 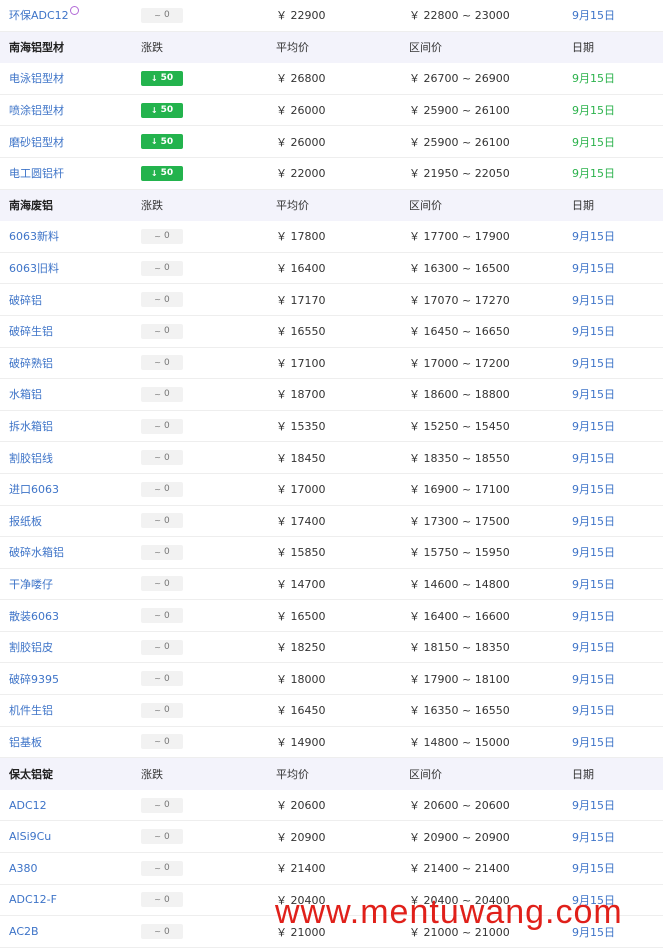 I want to click on product-name-link: 机件生铝, so click(x=31, y=710).